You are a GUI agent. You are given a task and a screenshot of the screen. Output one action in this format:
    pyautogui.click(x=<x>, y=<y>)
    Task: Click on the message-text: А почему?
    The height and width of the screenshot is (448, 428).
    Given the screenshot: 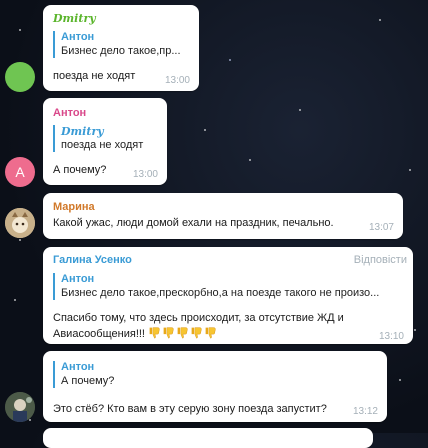 What is the action you would take?
    pyautogui.click(x=80, y=170)
    